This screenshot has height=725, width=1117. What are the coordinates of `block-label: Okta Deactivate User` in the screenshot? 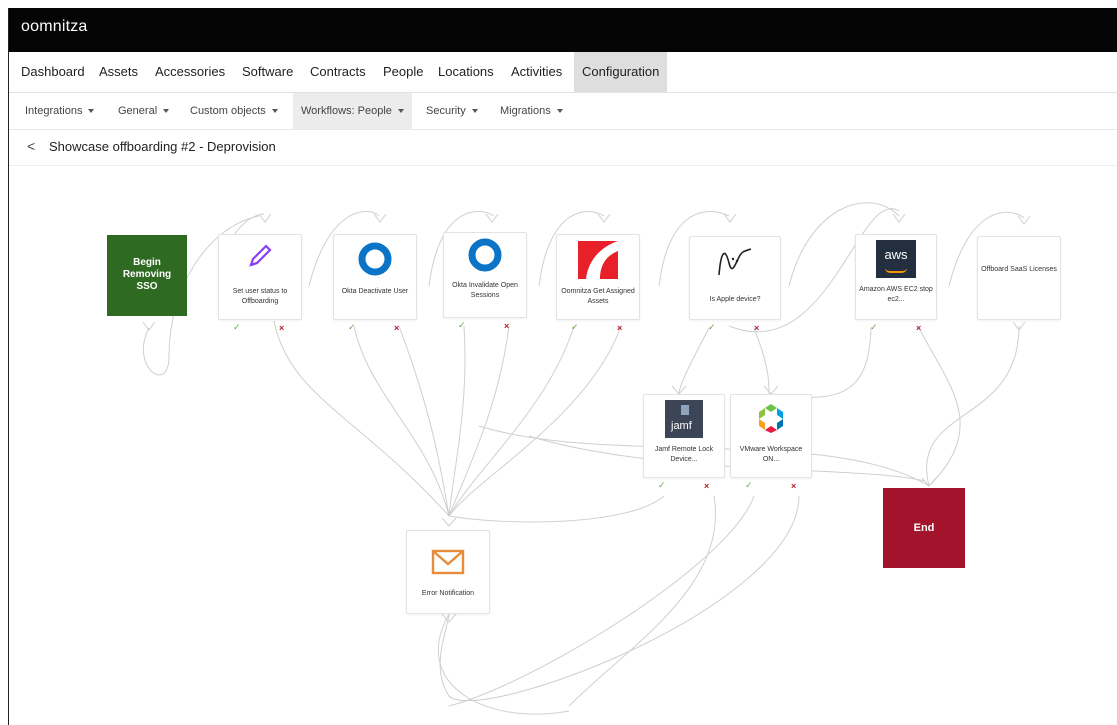 It's located at (375, 291).